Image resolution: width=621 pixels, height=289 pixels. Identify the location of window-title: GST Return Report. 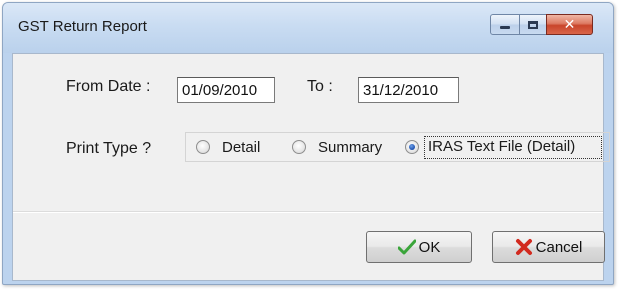
(82, 26).